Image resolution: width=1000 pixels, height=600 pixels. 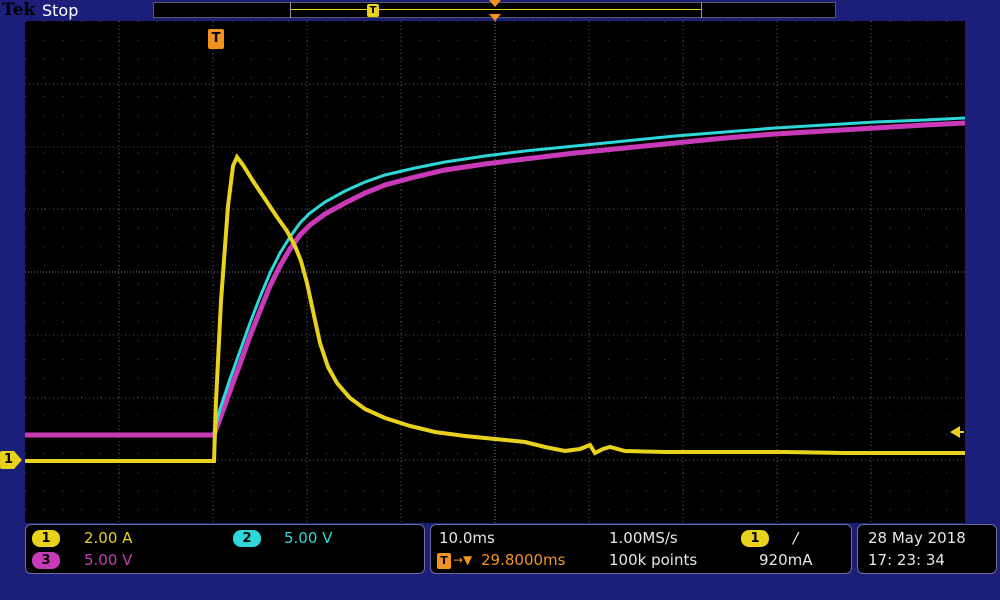 I want to click on rising-edge-icon: /, so click(x=795, y=538).